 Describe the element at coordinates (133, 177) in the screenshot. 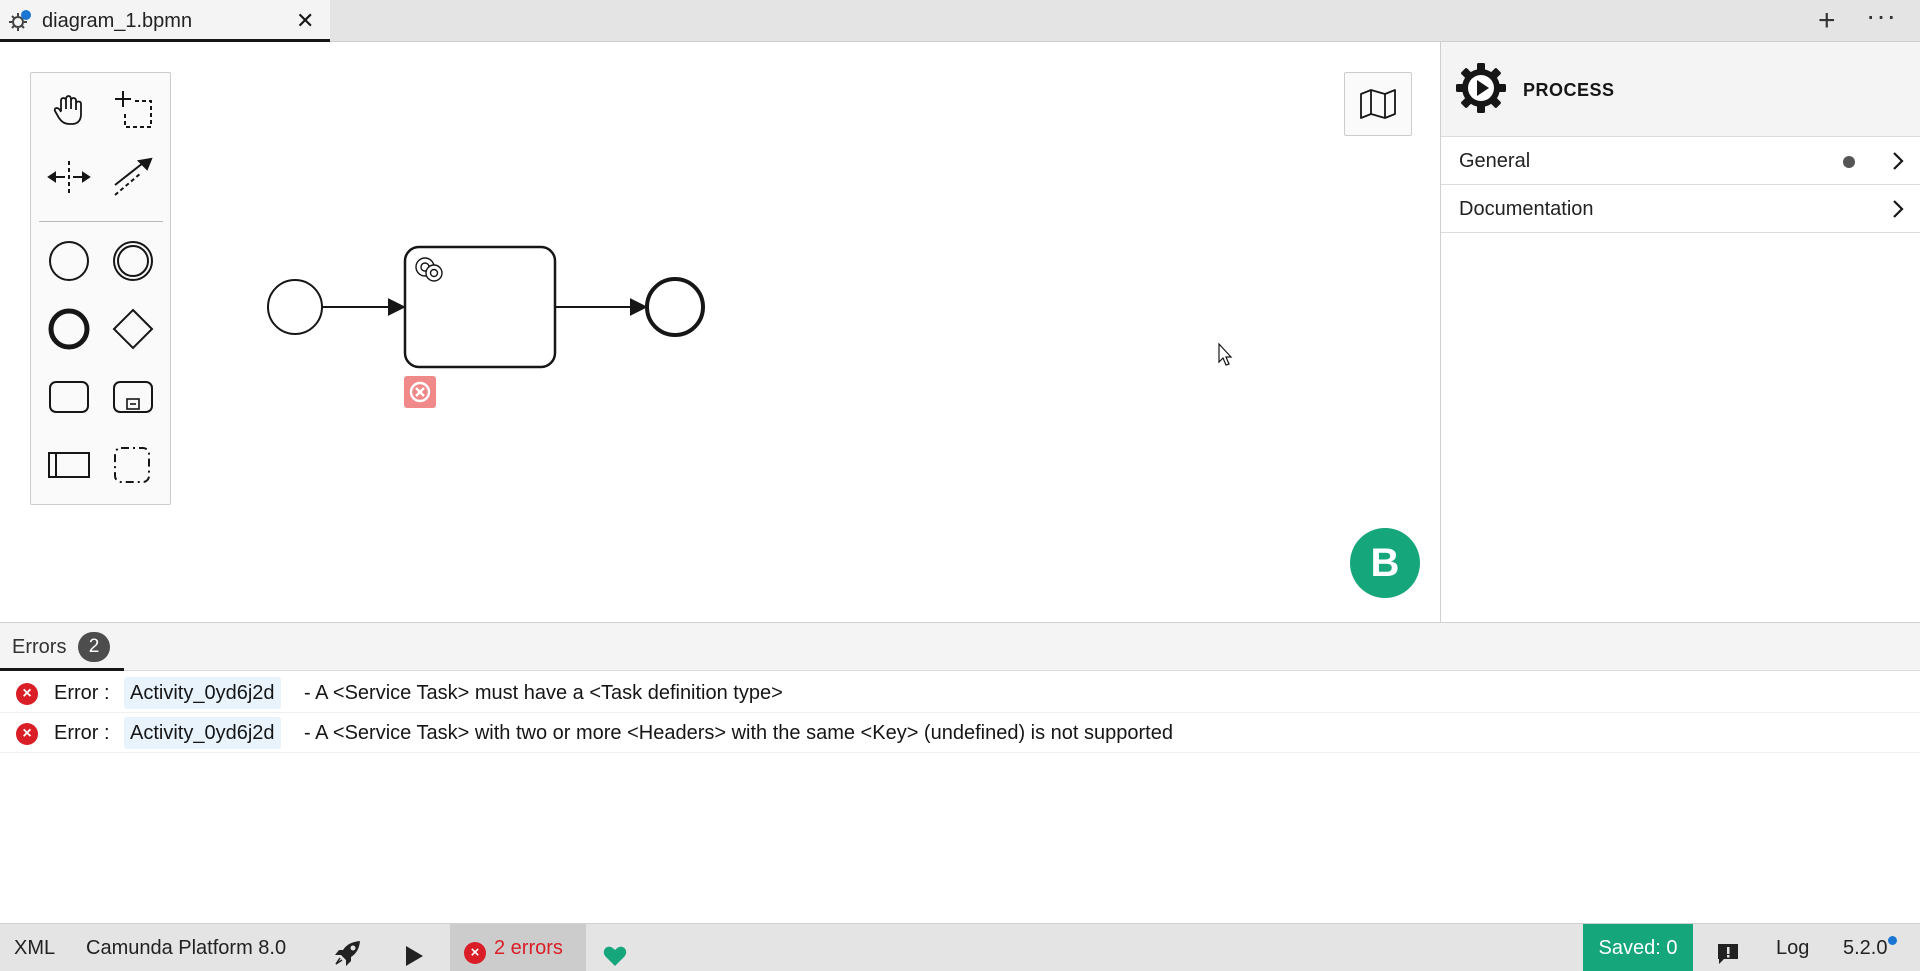

I see `global-connect-icon` at that location.